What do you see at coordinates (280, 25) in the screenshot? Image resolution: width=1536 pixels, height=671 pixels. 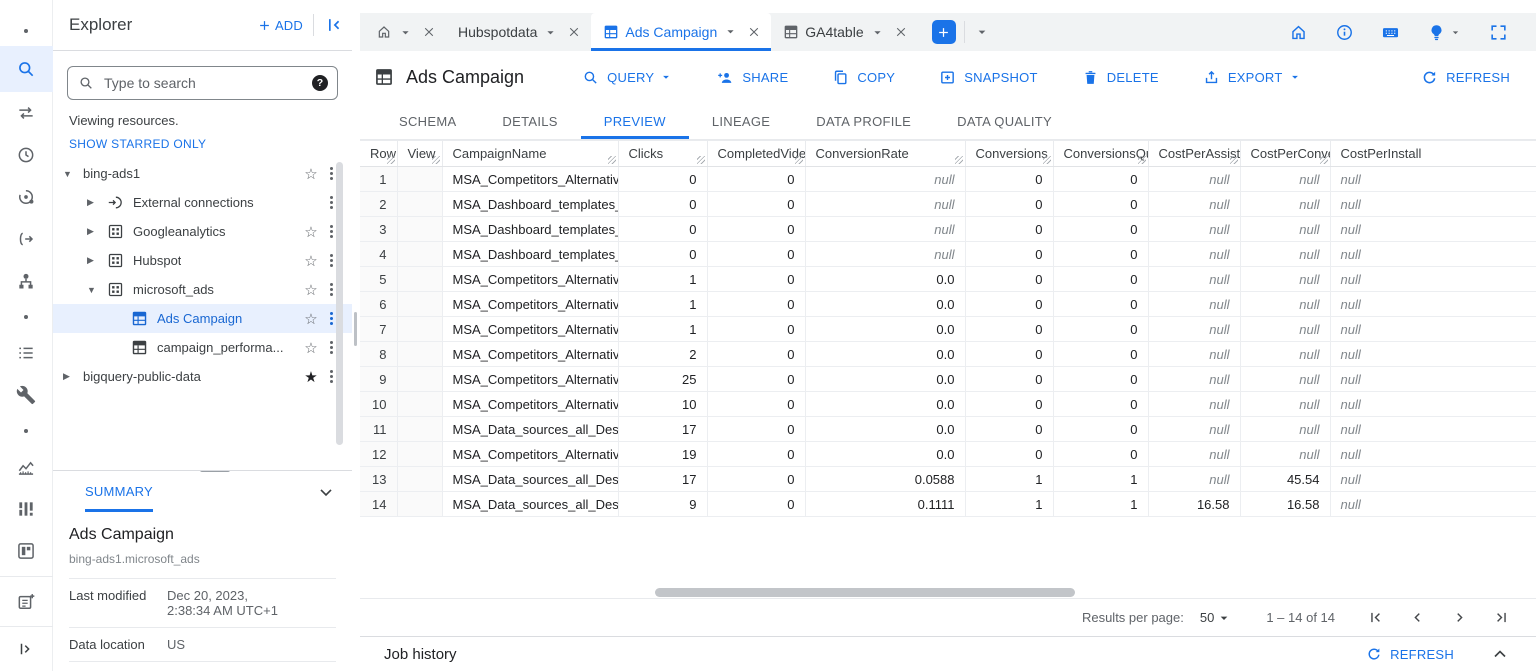 I see `add-data-button: ADD` at bounding box center [280, 25].